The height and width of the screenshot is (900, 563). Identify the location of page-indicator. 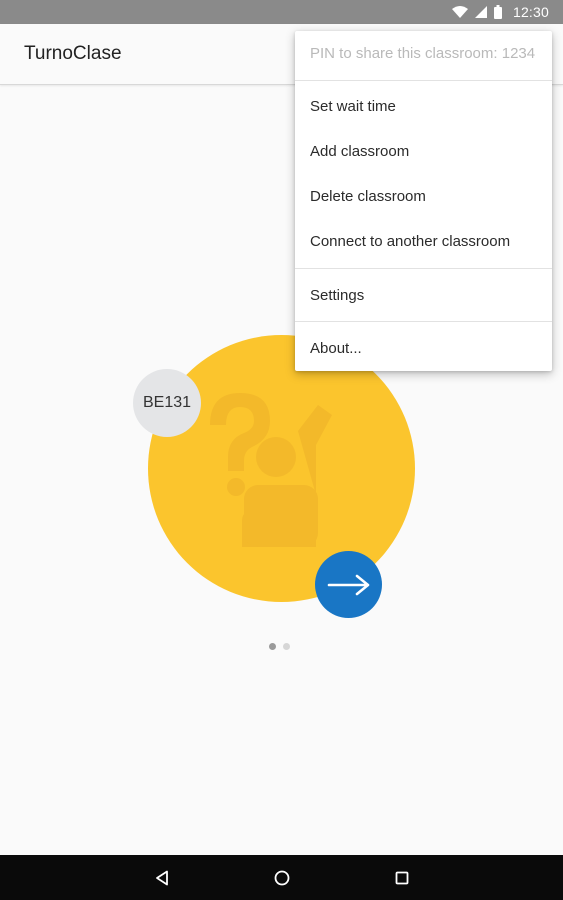
(279, 646).